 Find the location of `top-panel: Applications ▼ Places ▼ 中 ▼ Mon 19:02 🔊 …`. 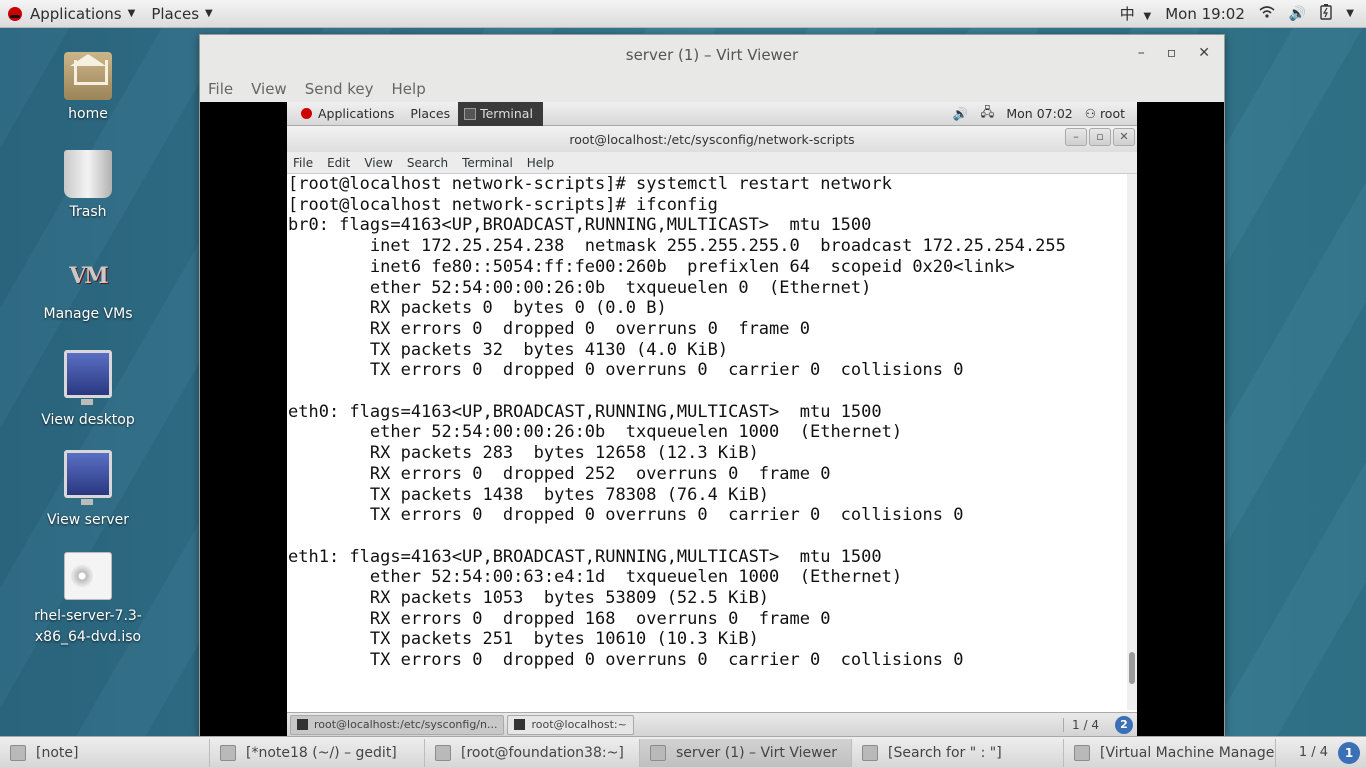

top-panel: Applications ▼ Places ▼ 中 ▼ Mon 19:02 🔊 … is located at coordinates (683, 14).